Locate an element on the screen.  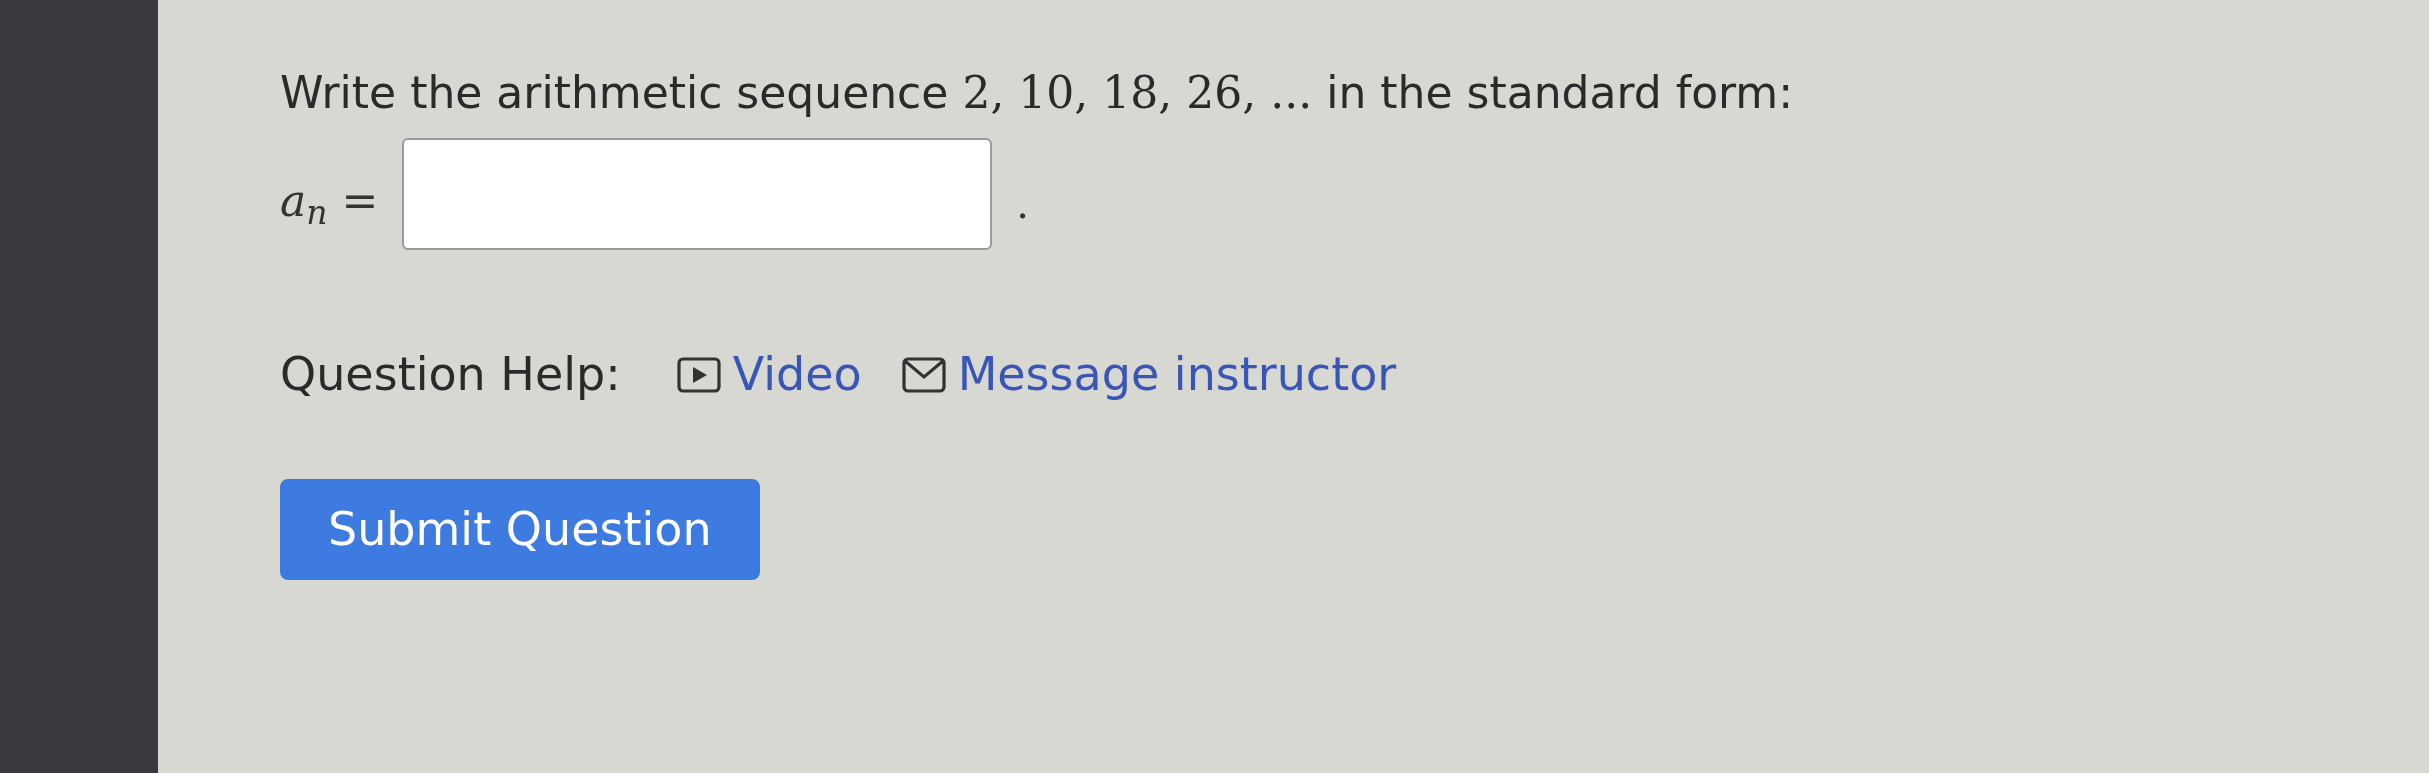
play-icon is located at coordinates (698, 374).